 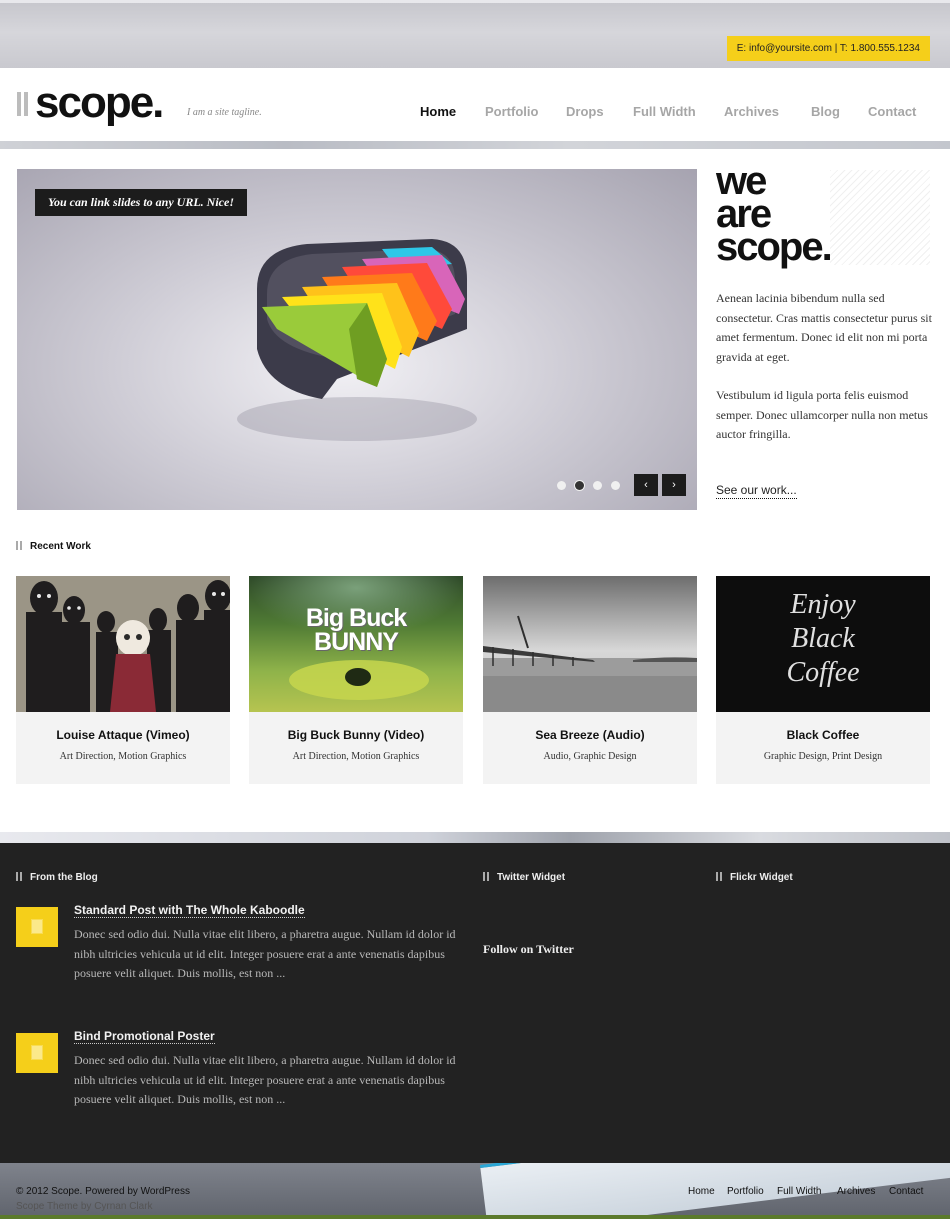 What do you see at coordinates (64, 877) in the screenshot?
I see `section-heading-text: From the Blog` at bounding box center [64, 877].